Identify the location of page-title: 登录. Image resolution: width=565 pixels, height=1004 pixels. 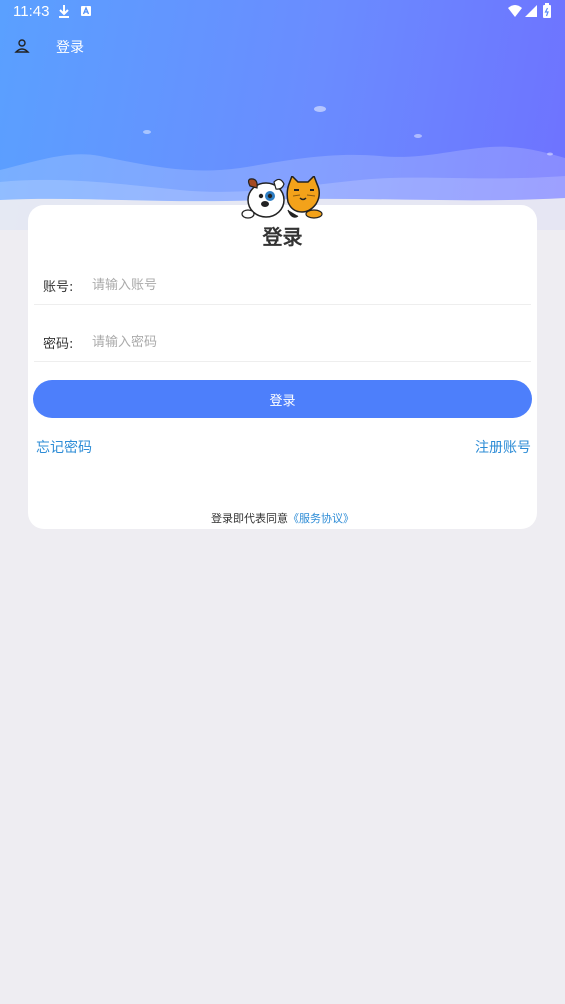
(70, 48).